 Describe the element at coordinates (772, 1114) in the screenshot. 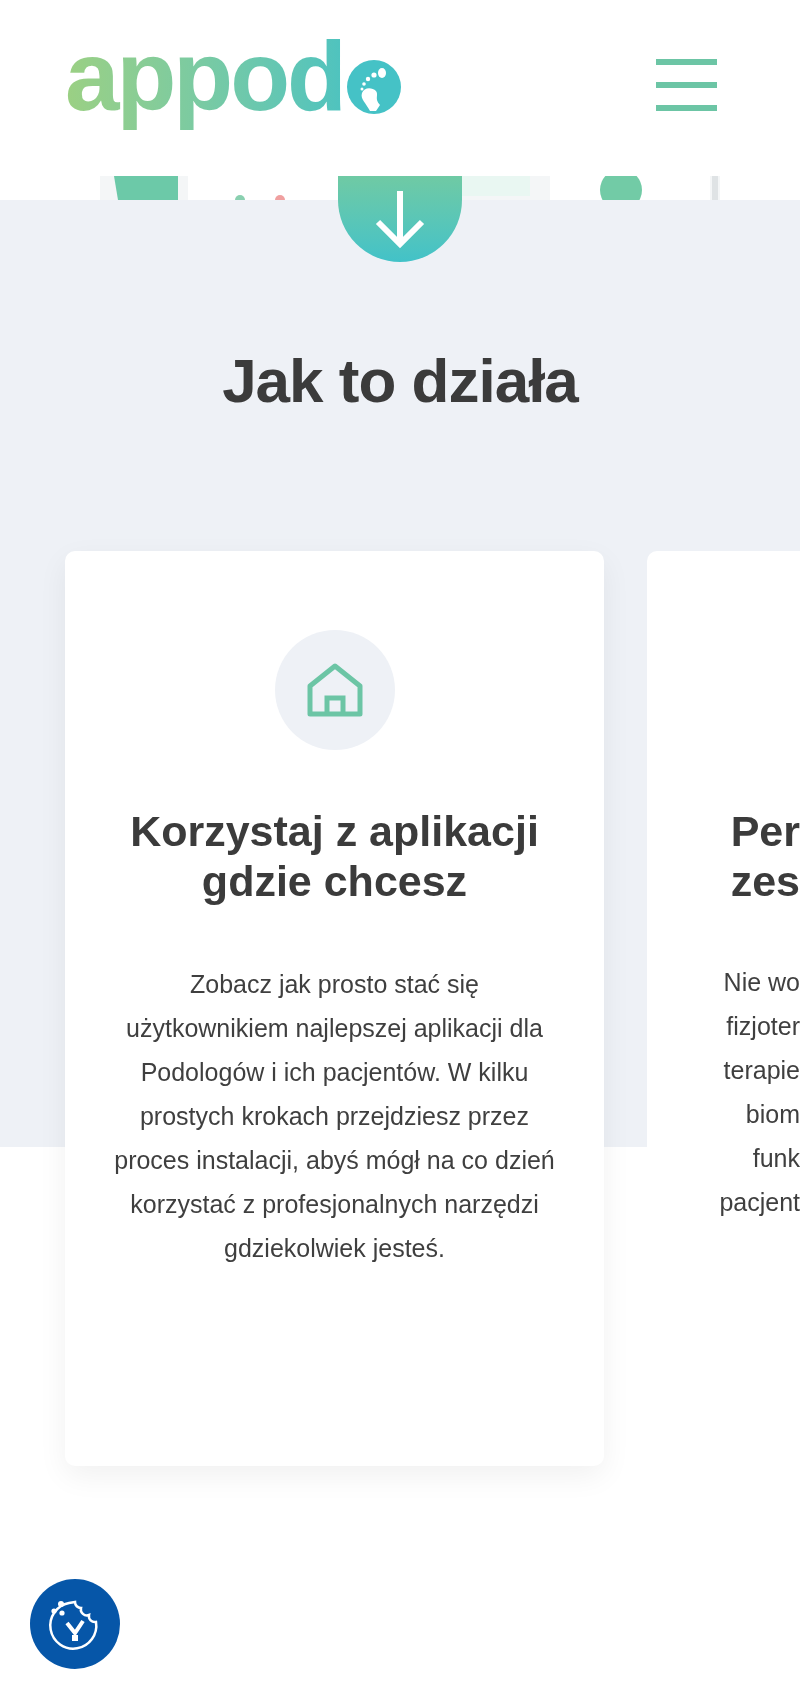

I see `card-description-line: biom` at that location.